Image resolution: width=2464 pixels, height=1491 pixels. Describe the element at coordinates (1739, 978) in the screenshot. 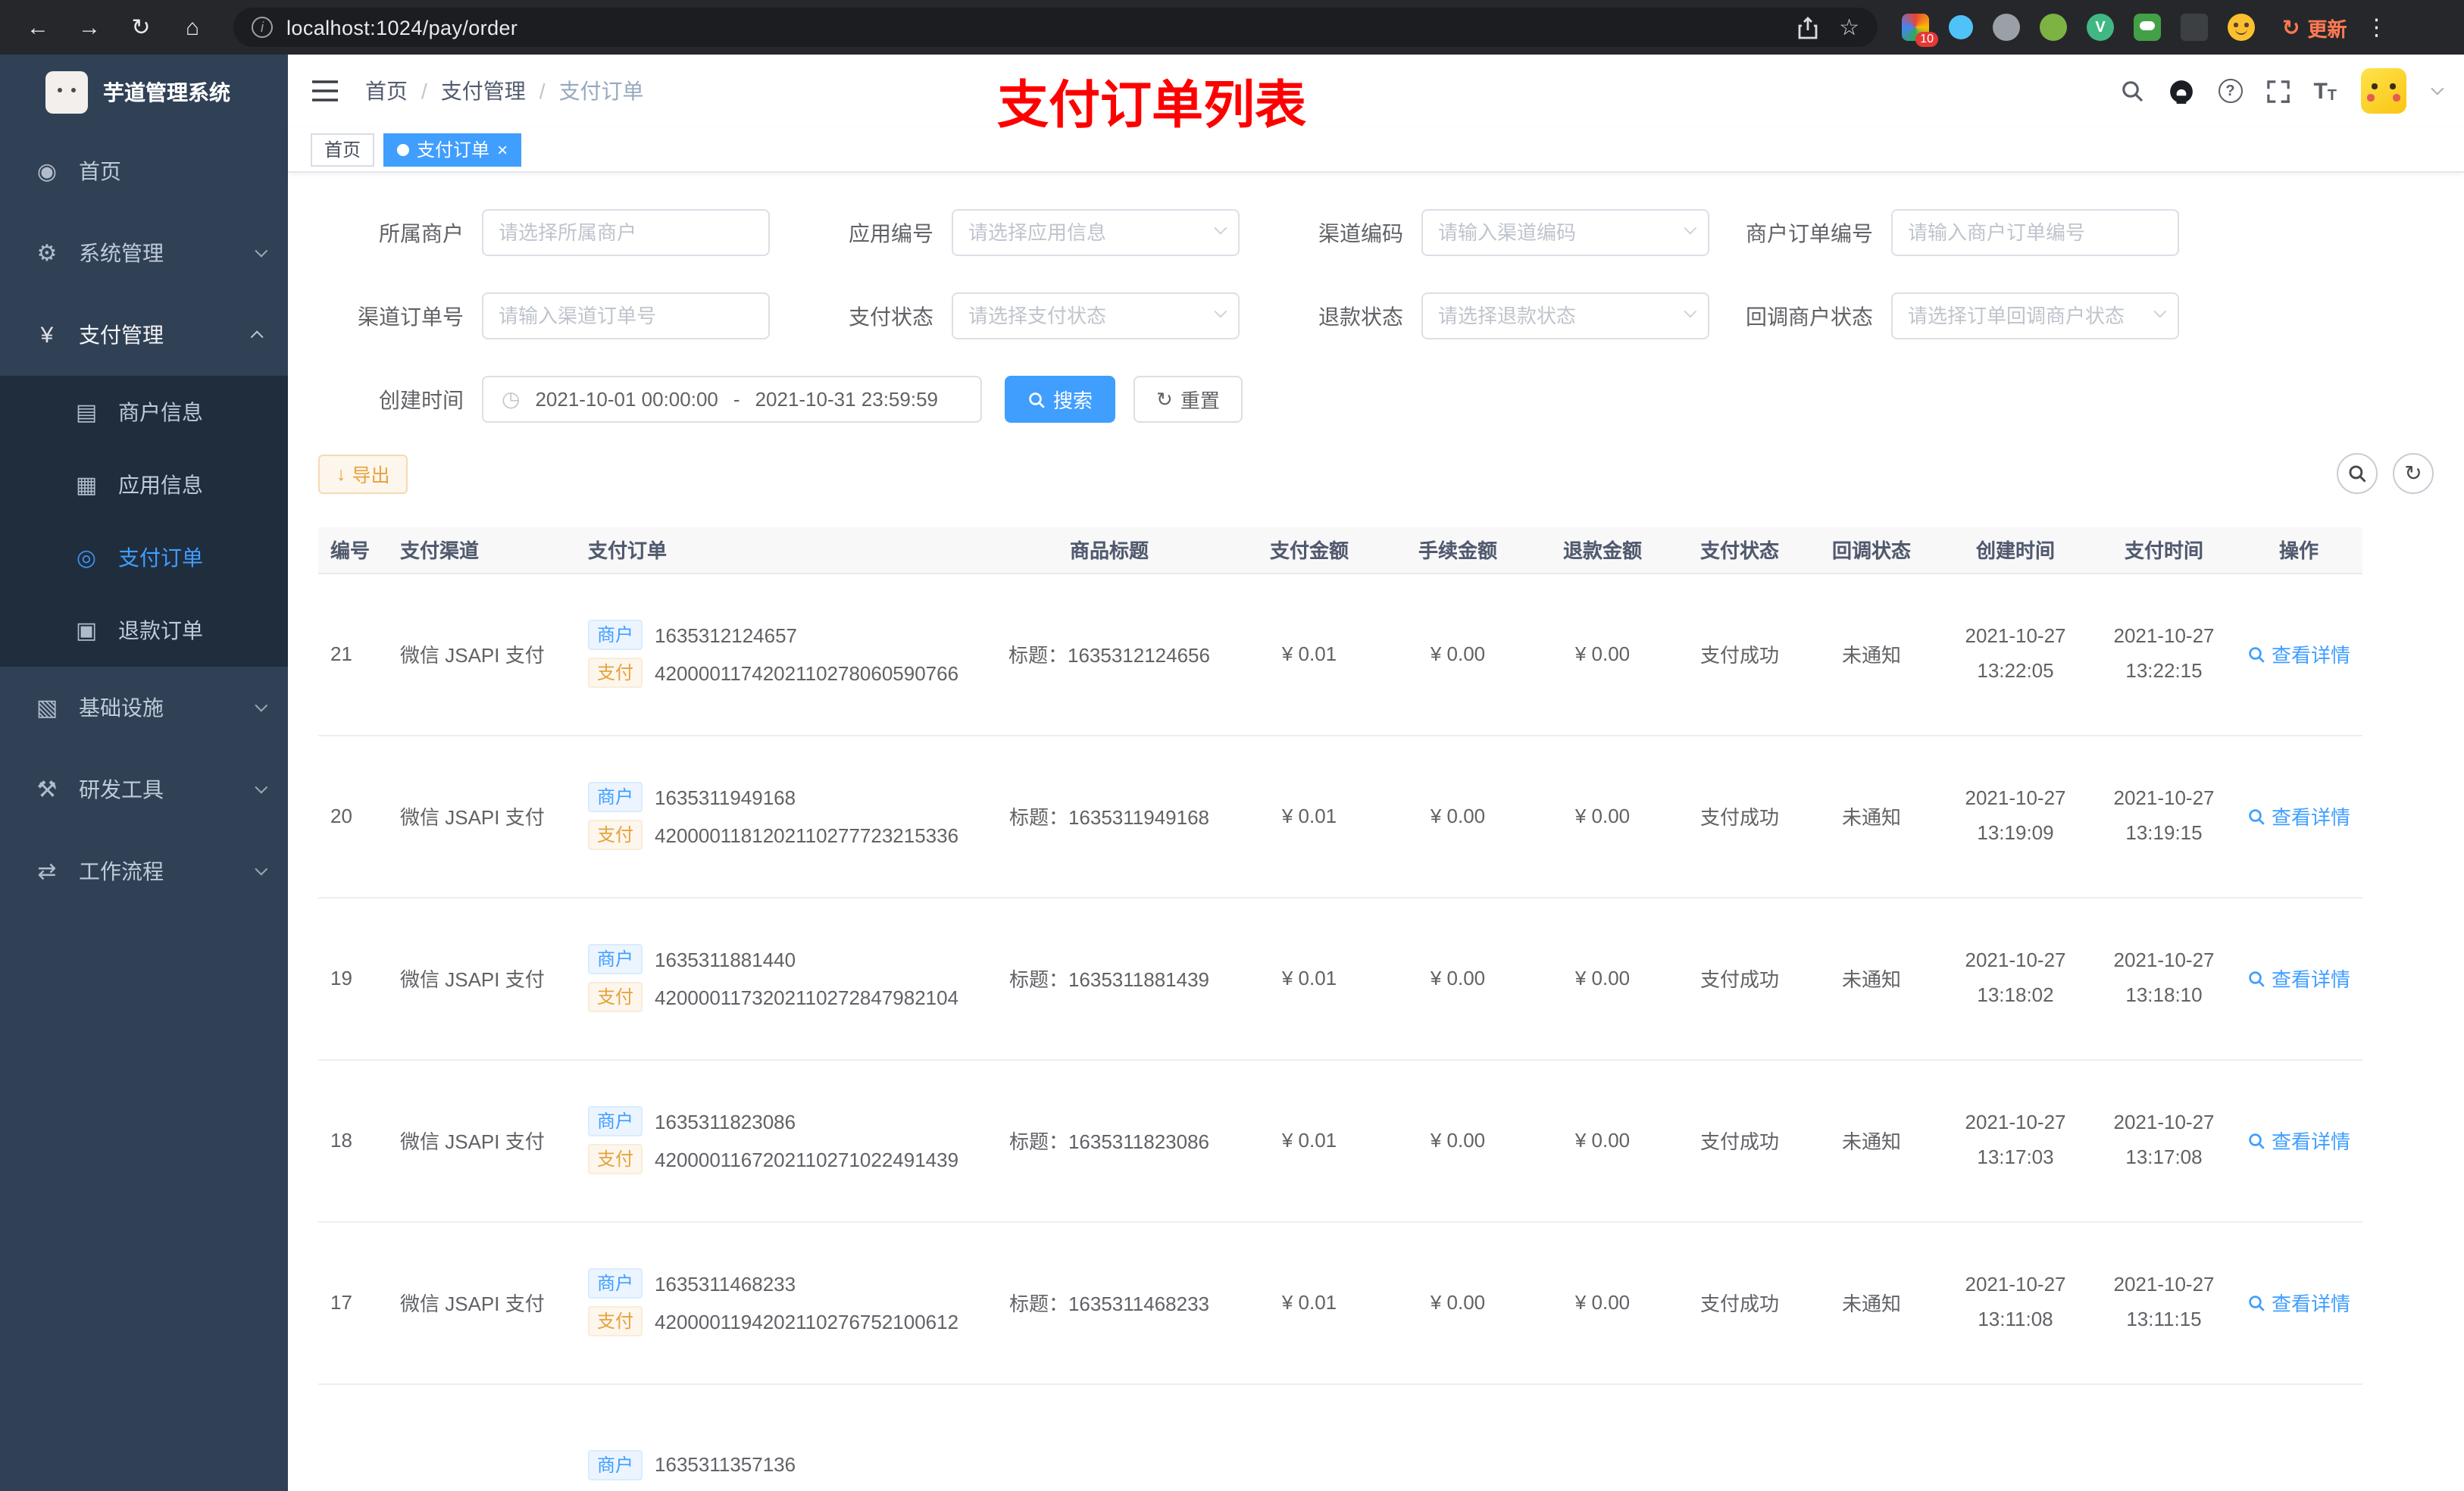

I see `cell-pay-status: 支付成功` at that location.